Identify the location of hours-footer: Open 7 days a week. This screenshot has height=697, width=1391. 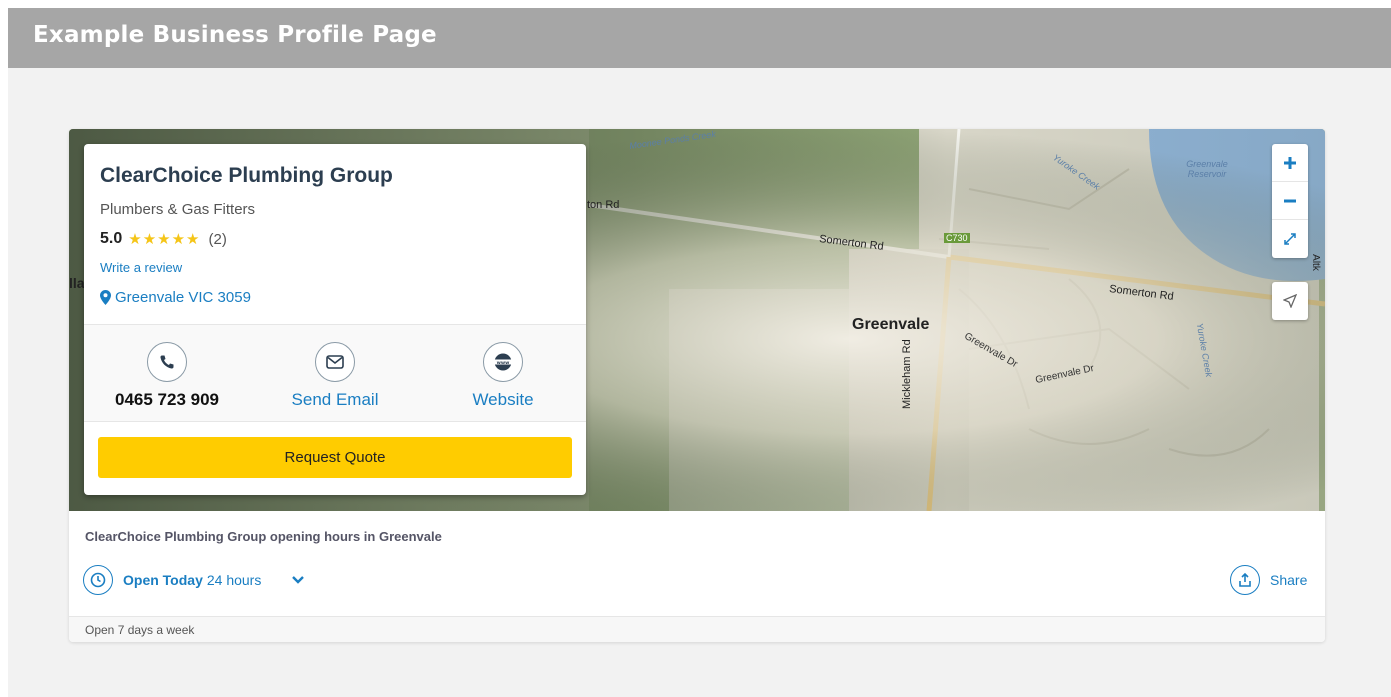
(697, 629).